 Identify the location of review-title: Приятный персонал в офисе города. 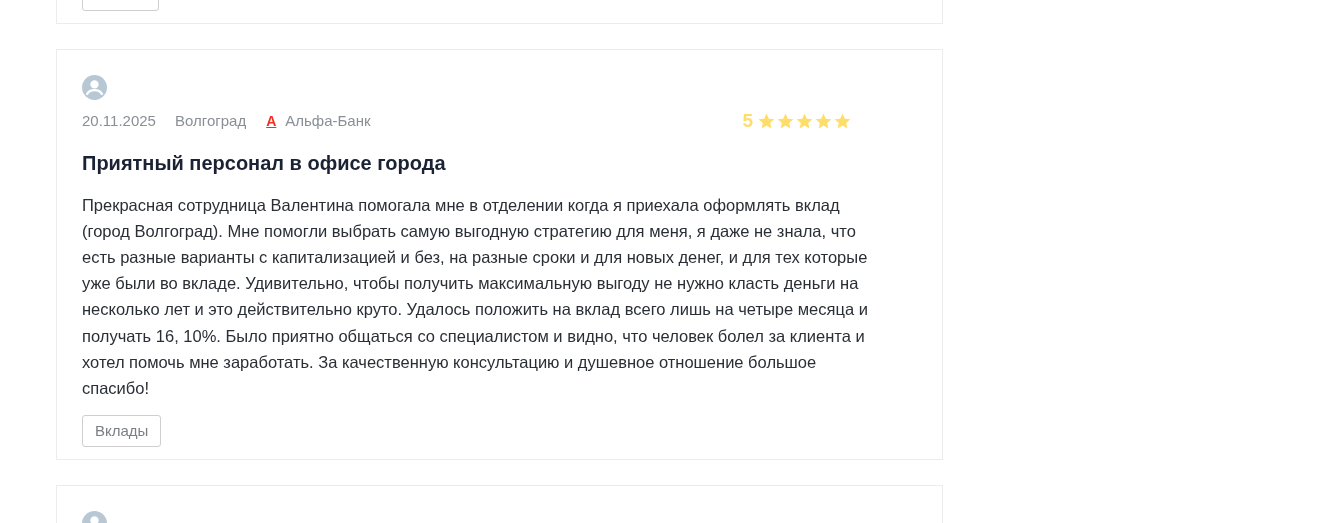
(264, 163).